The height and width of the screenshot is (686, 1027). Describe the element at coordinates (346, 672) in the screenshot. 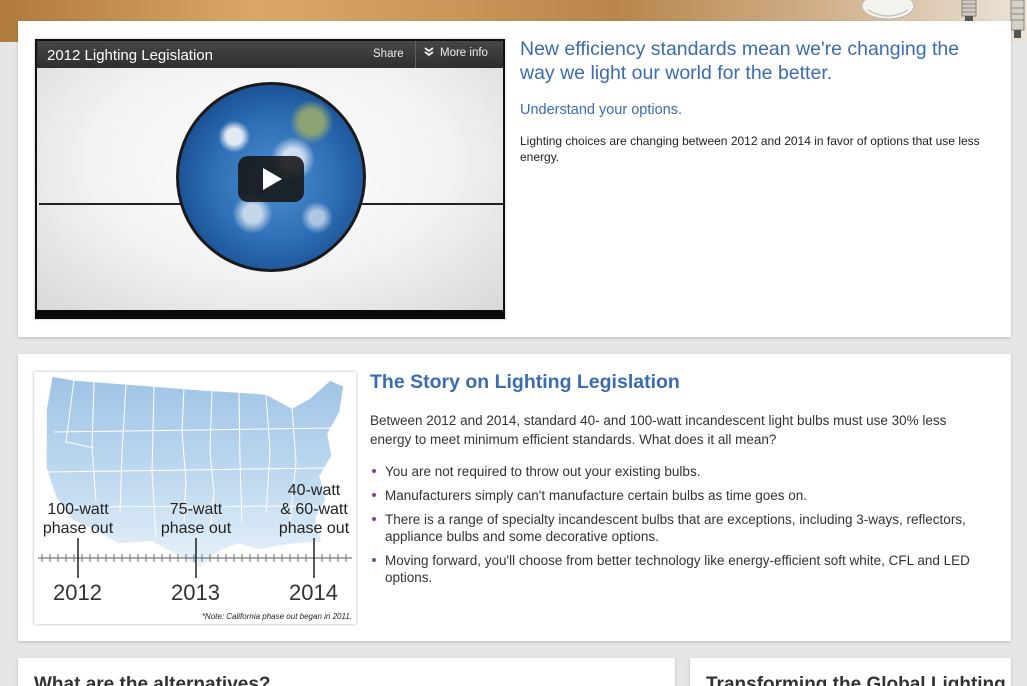

I see `alternatives-card: What are the alternatives?` at that location.